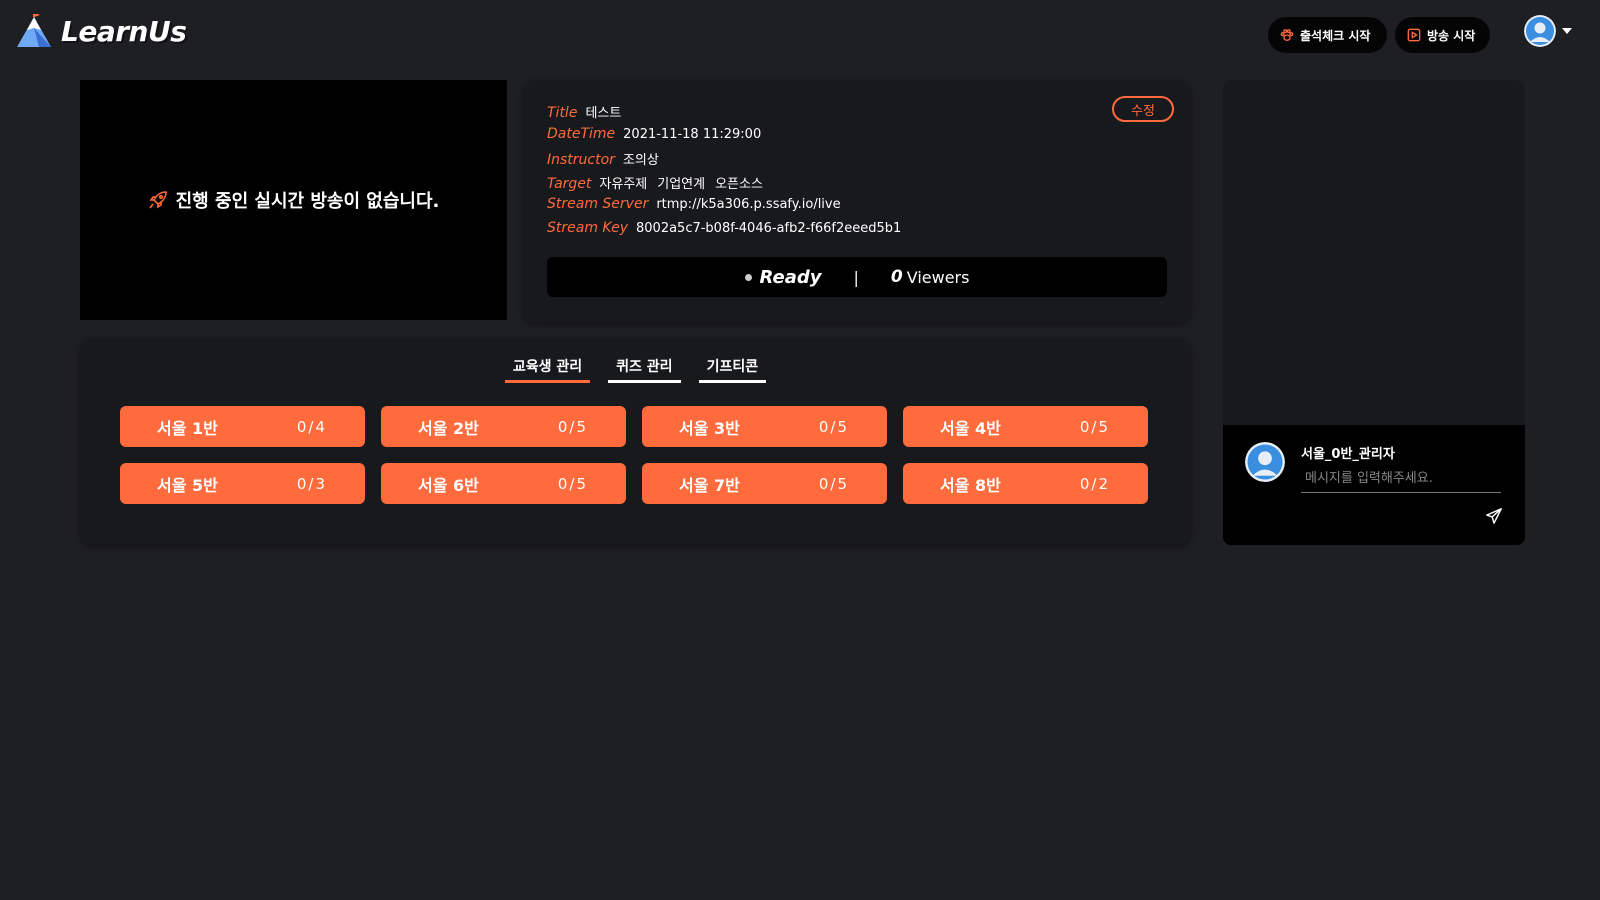 The image size is (1600, 900). I want to click on title-value: 테스트, so click(603, 113).